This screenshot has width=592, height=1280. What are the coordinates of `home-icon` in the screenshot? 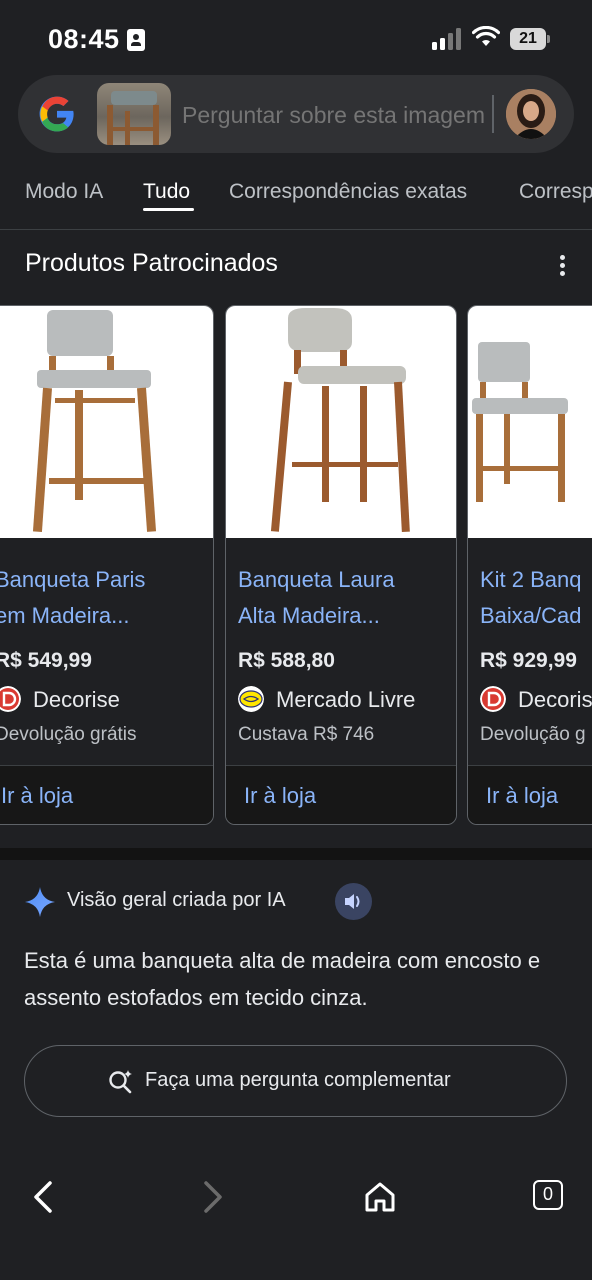 It's located at (380, 1197).